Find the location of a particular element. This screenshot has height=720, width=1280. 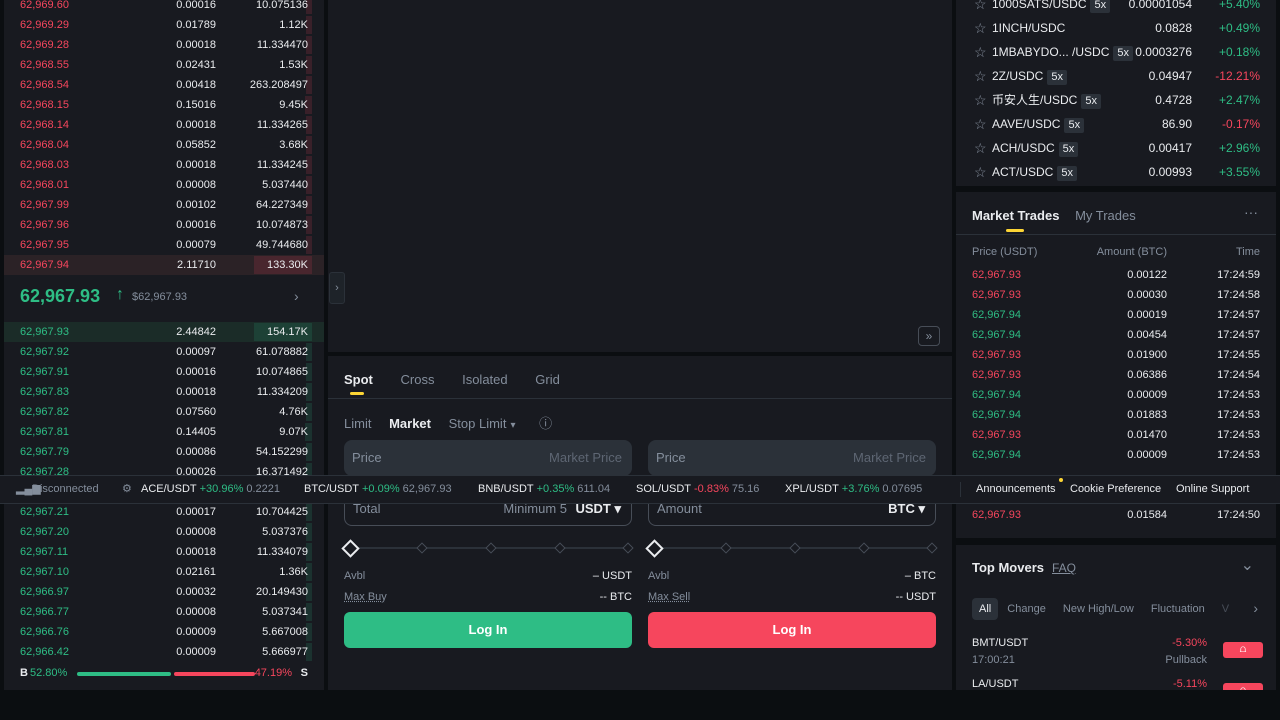

order-book-row: 62,968.54 0.00418 263.208497 is located at coordinates (164, 85).